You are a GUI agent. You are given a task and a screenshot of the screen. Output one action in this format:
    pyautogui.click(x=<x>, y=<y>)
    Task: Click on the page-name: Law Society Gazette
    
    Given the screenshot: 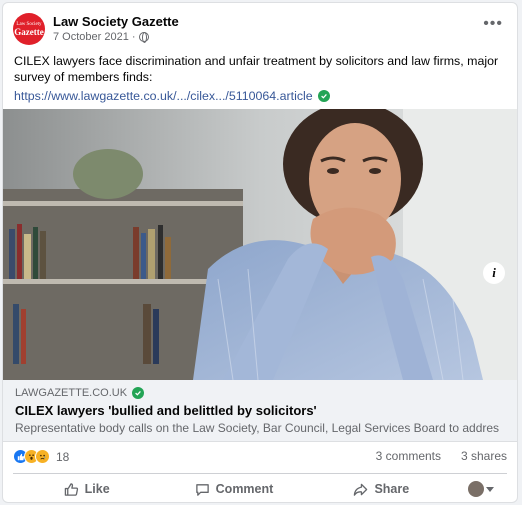 What is the action you would take?
    pyautogui.click(x=116, y=21)
    